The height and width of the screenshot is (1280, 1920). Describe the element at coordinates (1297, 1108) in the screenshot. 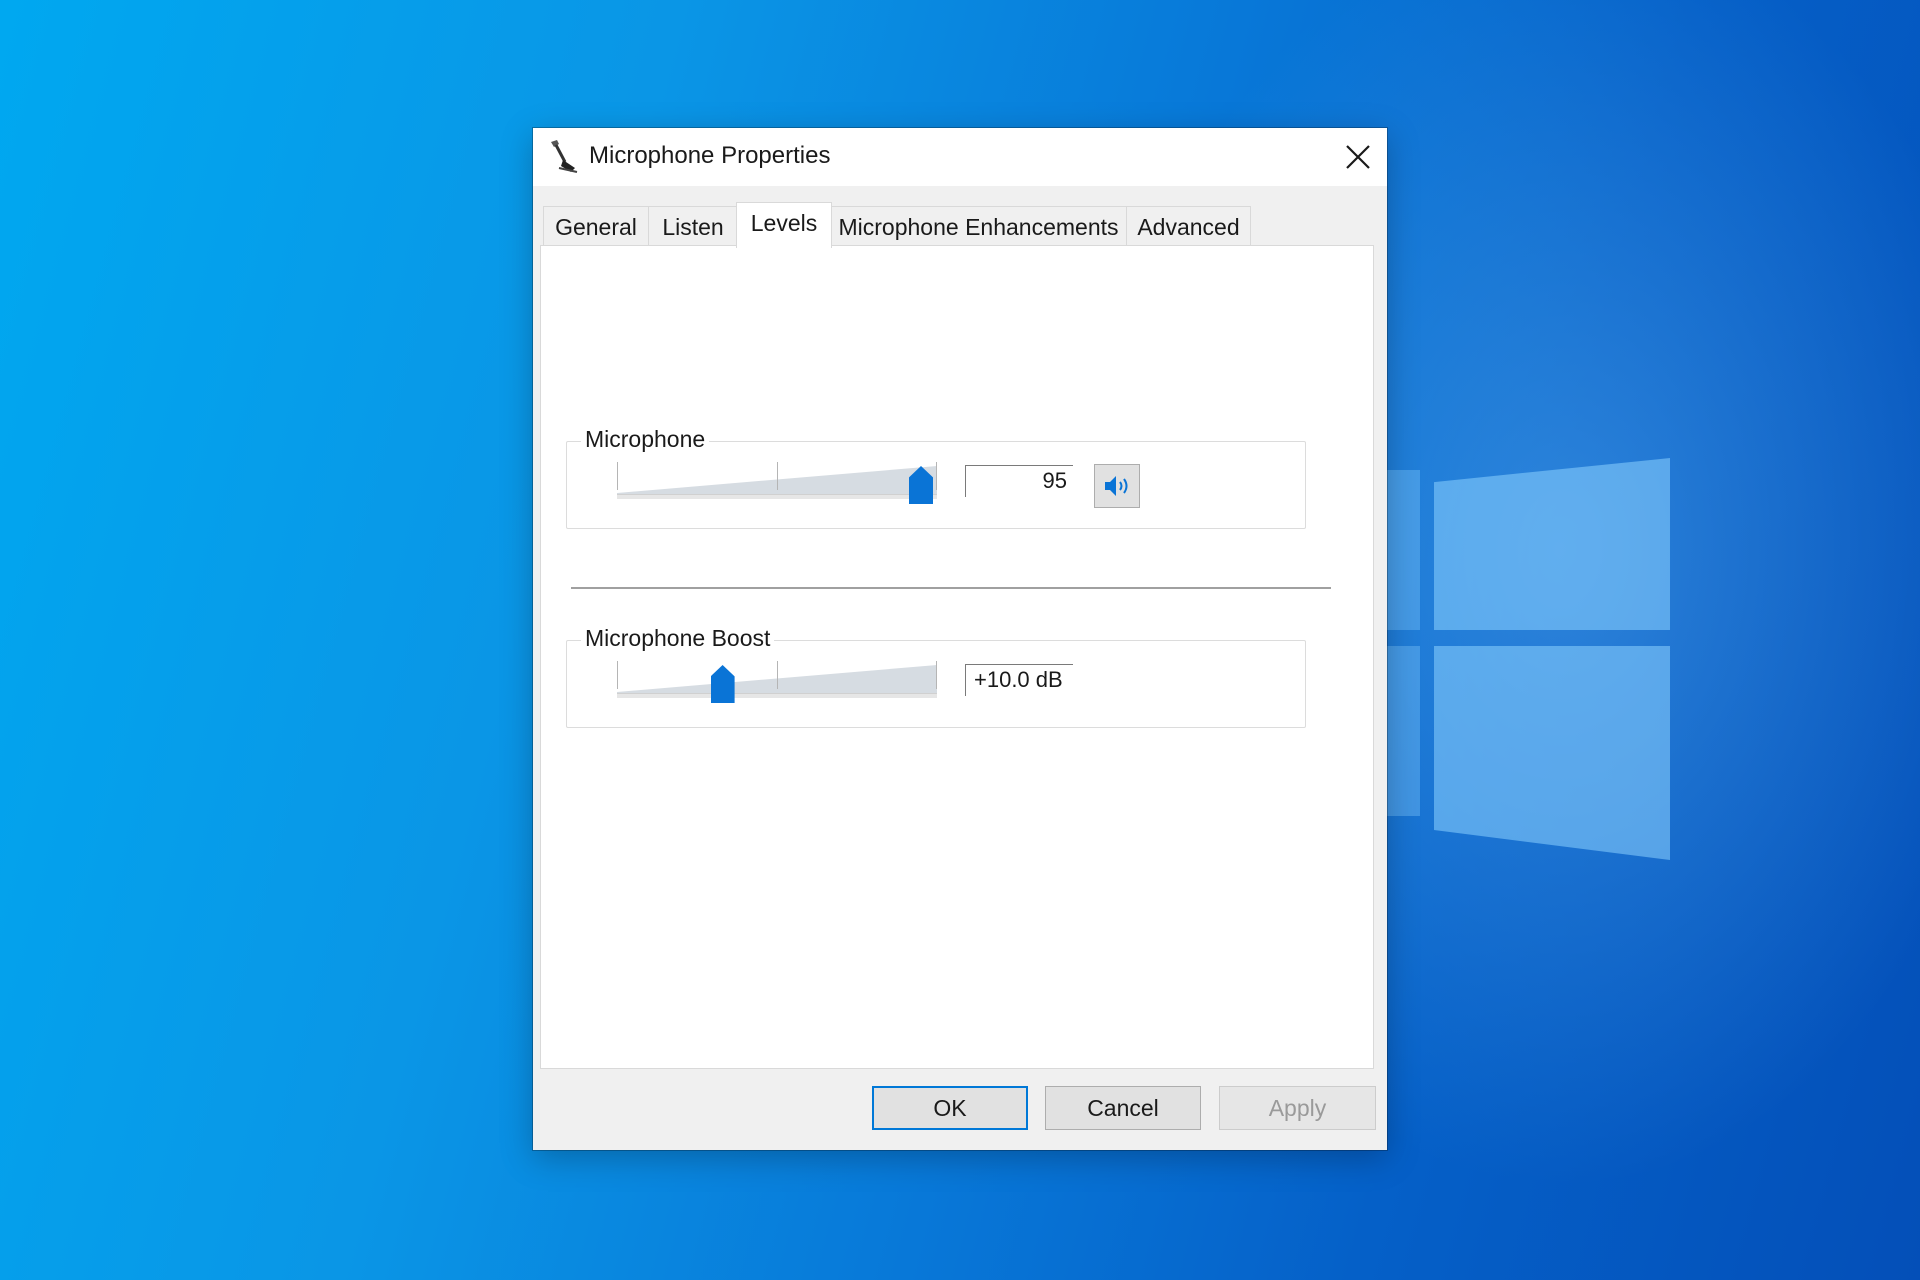

I see `apply-button: Apply` at that location.